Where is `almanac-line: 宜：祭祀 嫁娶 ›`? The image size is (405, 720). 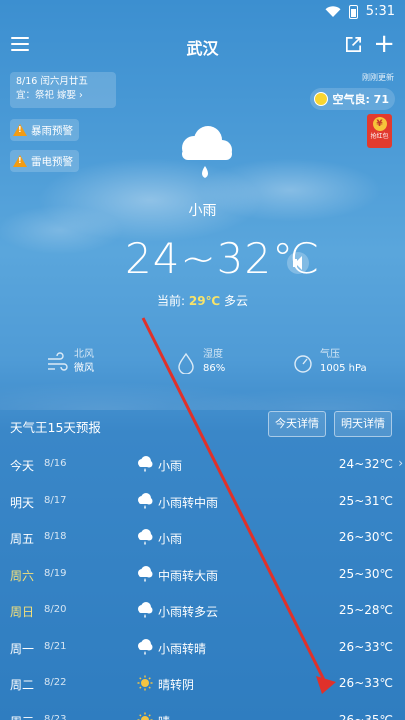 almanac-line: 宜：祭祀 嫁娶 › is located at coordinates (49, 95).